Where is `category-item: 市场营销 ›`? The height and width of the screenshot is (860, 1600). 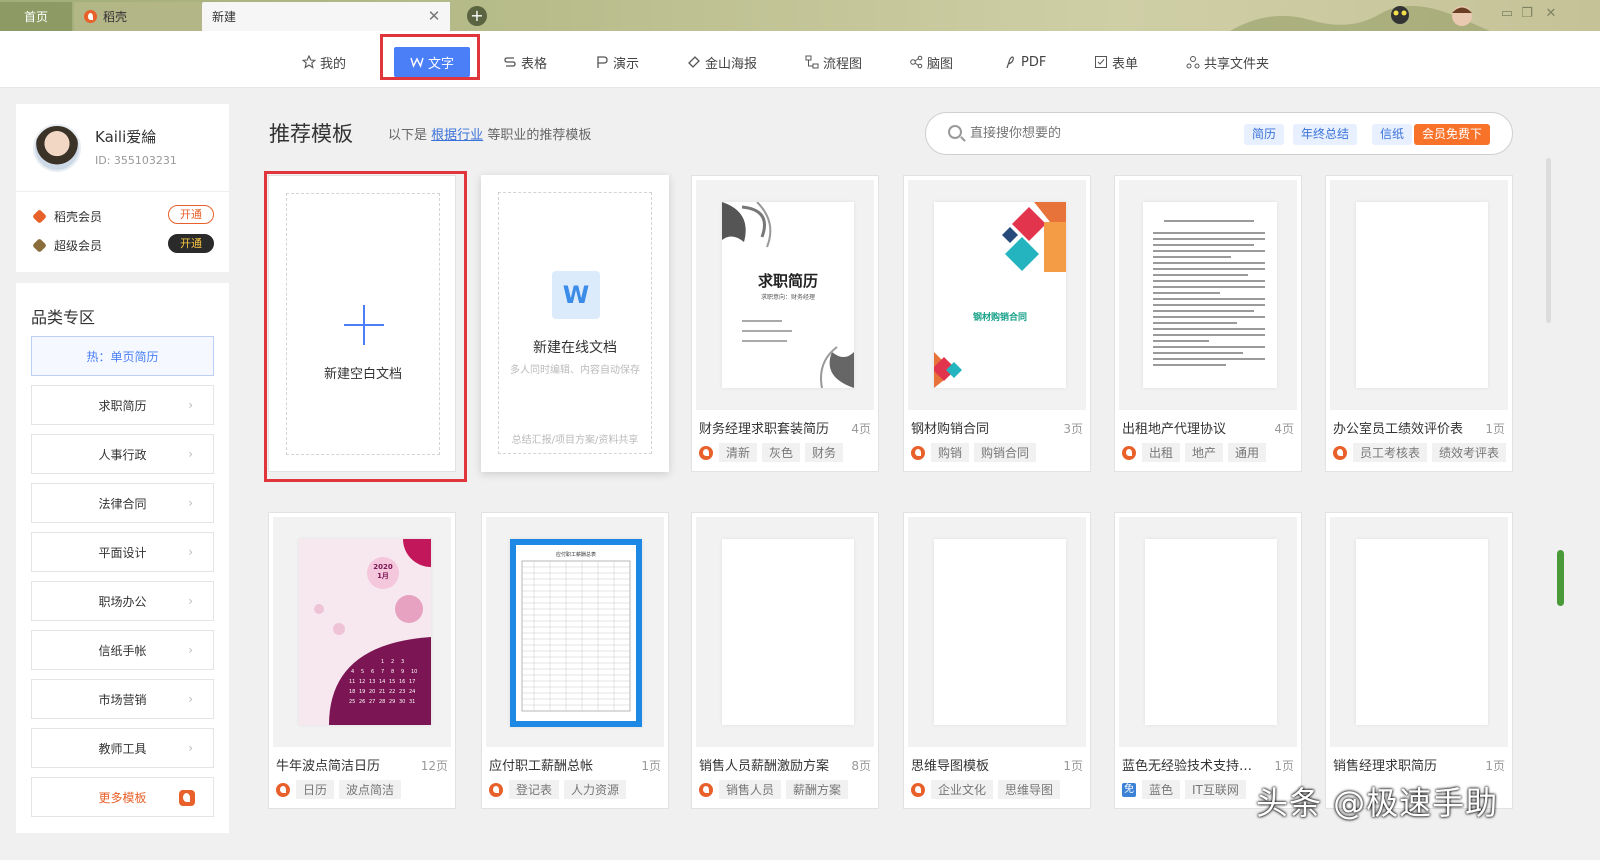
category-item: 市场营销 › is located at coordinates (122, 699).